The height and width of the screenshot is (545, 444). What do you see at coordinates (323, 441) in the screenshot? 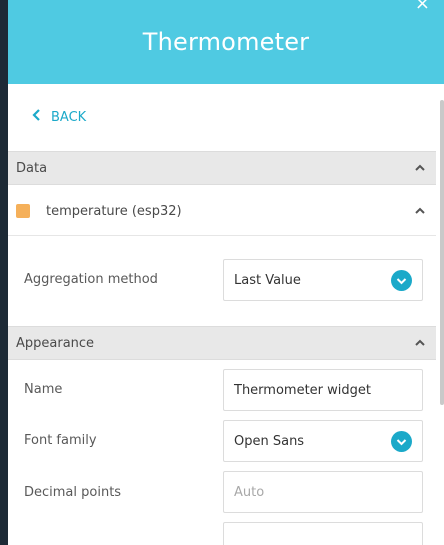
I see `font-family-select: Open Sans` at bounding box center [323, 441].